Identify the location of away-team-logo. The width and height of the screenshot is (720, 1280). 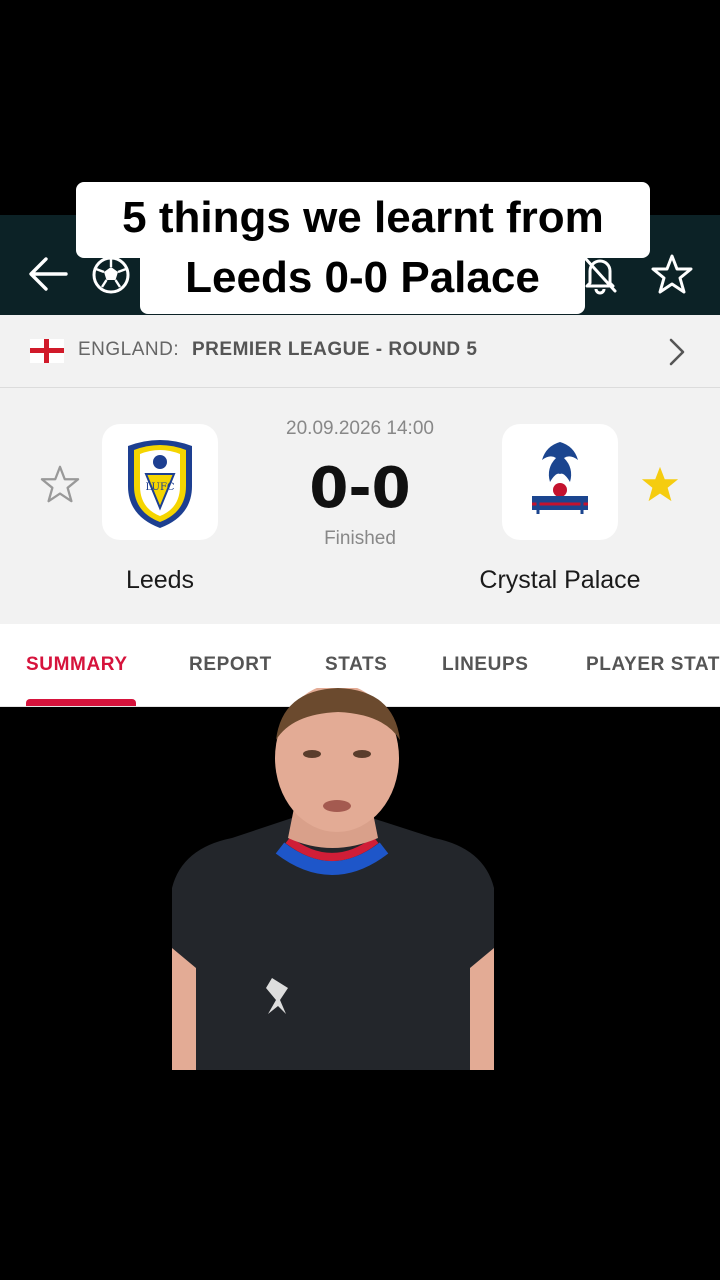
(560, 482).